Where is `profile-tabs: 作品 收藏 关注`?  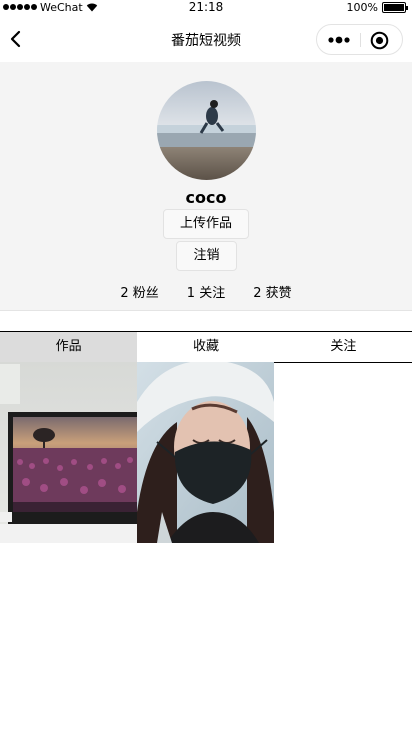
profile-tabs: 作品 收藏 关注 is located at coordinates (206, 347).